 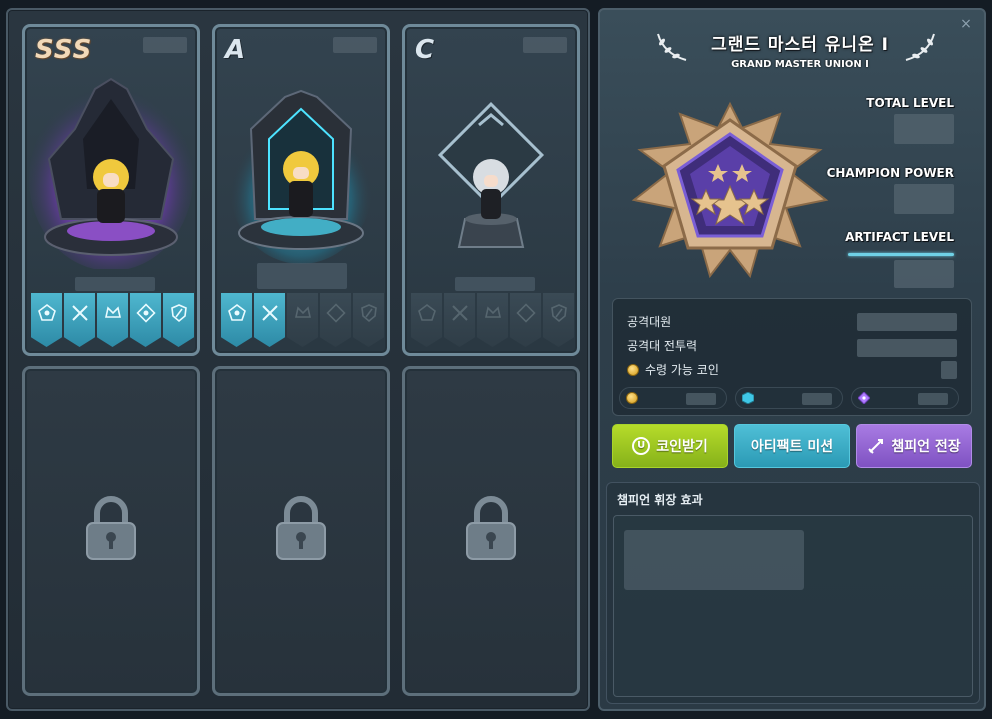 What do you see at coordinates (792, 357) in the screenshot?
I see `raid-info-box: 공격대원 공격대 전투력 수령 가능 코인` at bounding box center [792, 357].